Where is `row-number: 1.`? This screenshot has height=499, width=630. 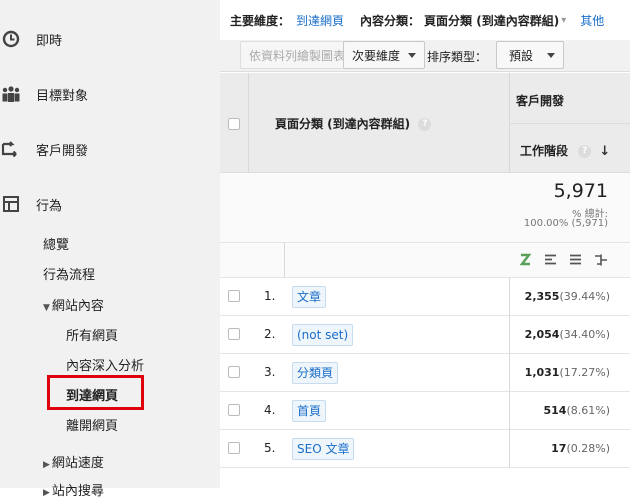
row-number: 1. is located at coordinates (270, 296).